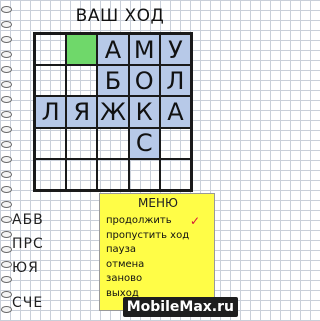  Describe the element at coordinates (175, 50) in the screenshot. I see `board-cell: У` at that location.